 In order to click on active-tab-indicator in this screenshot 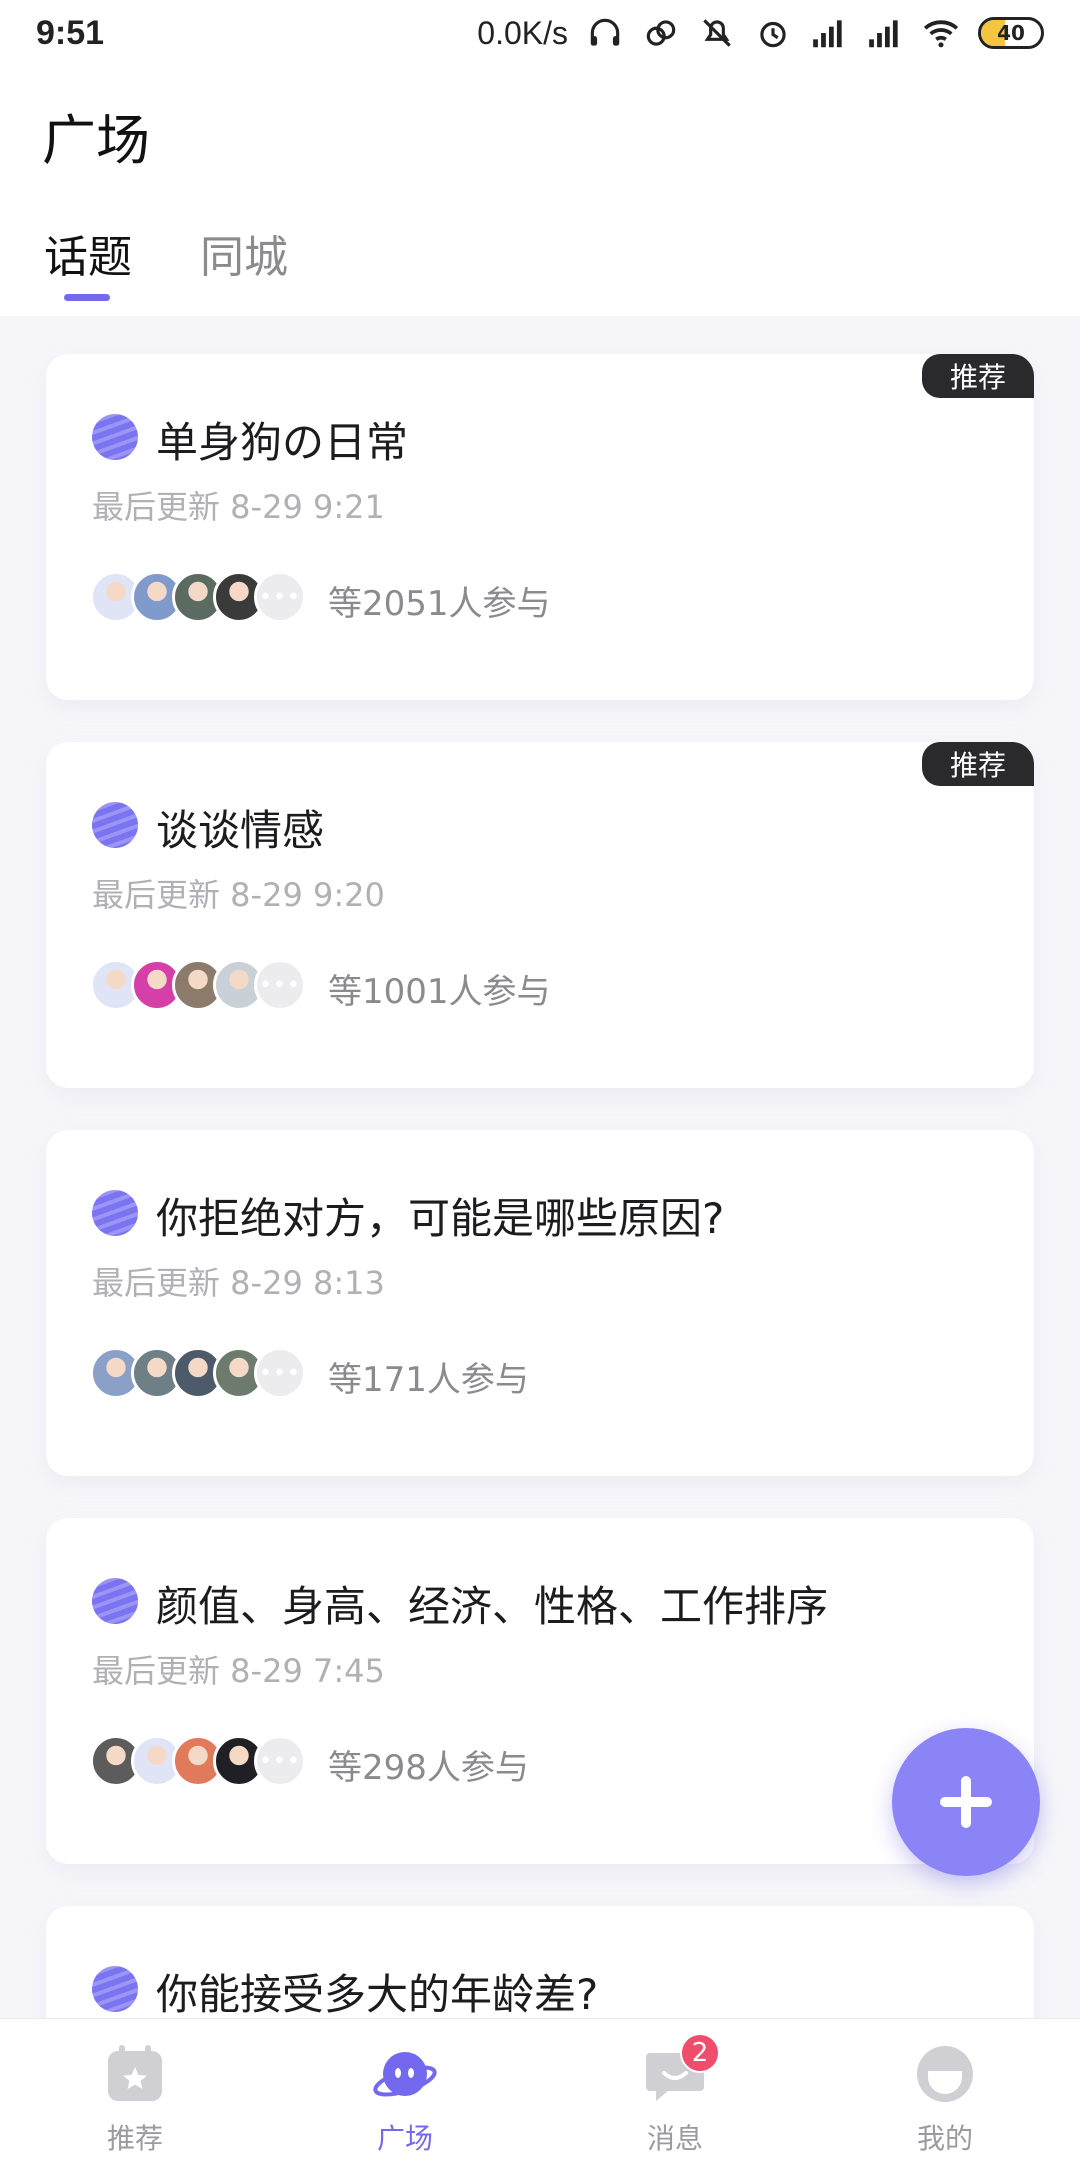, I will do `click(87, 297)`.